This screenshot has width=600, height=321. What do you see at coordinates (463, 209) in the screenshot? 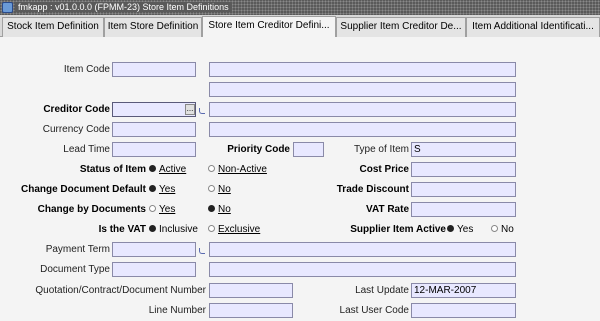
I see `vat-rate-field` at bounding box center [463, 209].